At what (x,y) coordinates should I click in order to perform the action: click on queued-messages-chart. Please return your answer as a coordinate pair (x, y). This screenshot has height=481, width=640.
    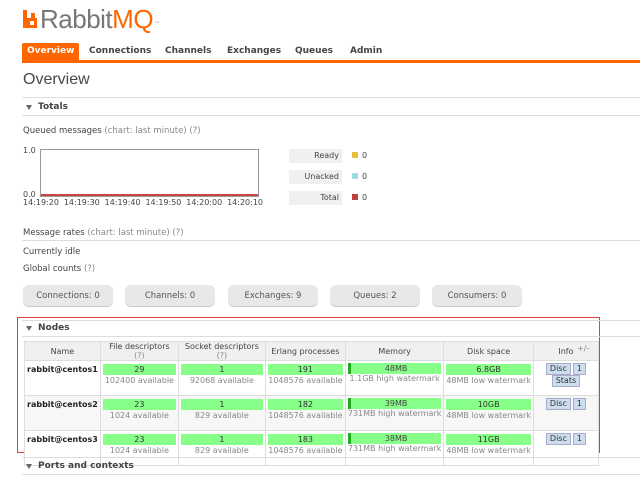
    Looking at the image, I should click on (149, 173).